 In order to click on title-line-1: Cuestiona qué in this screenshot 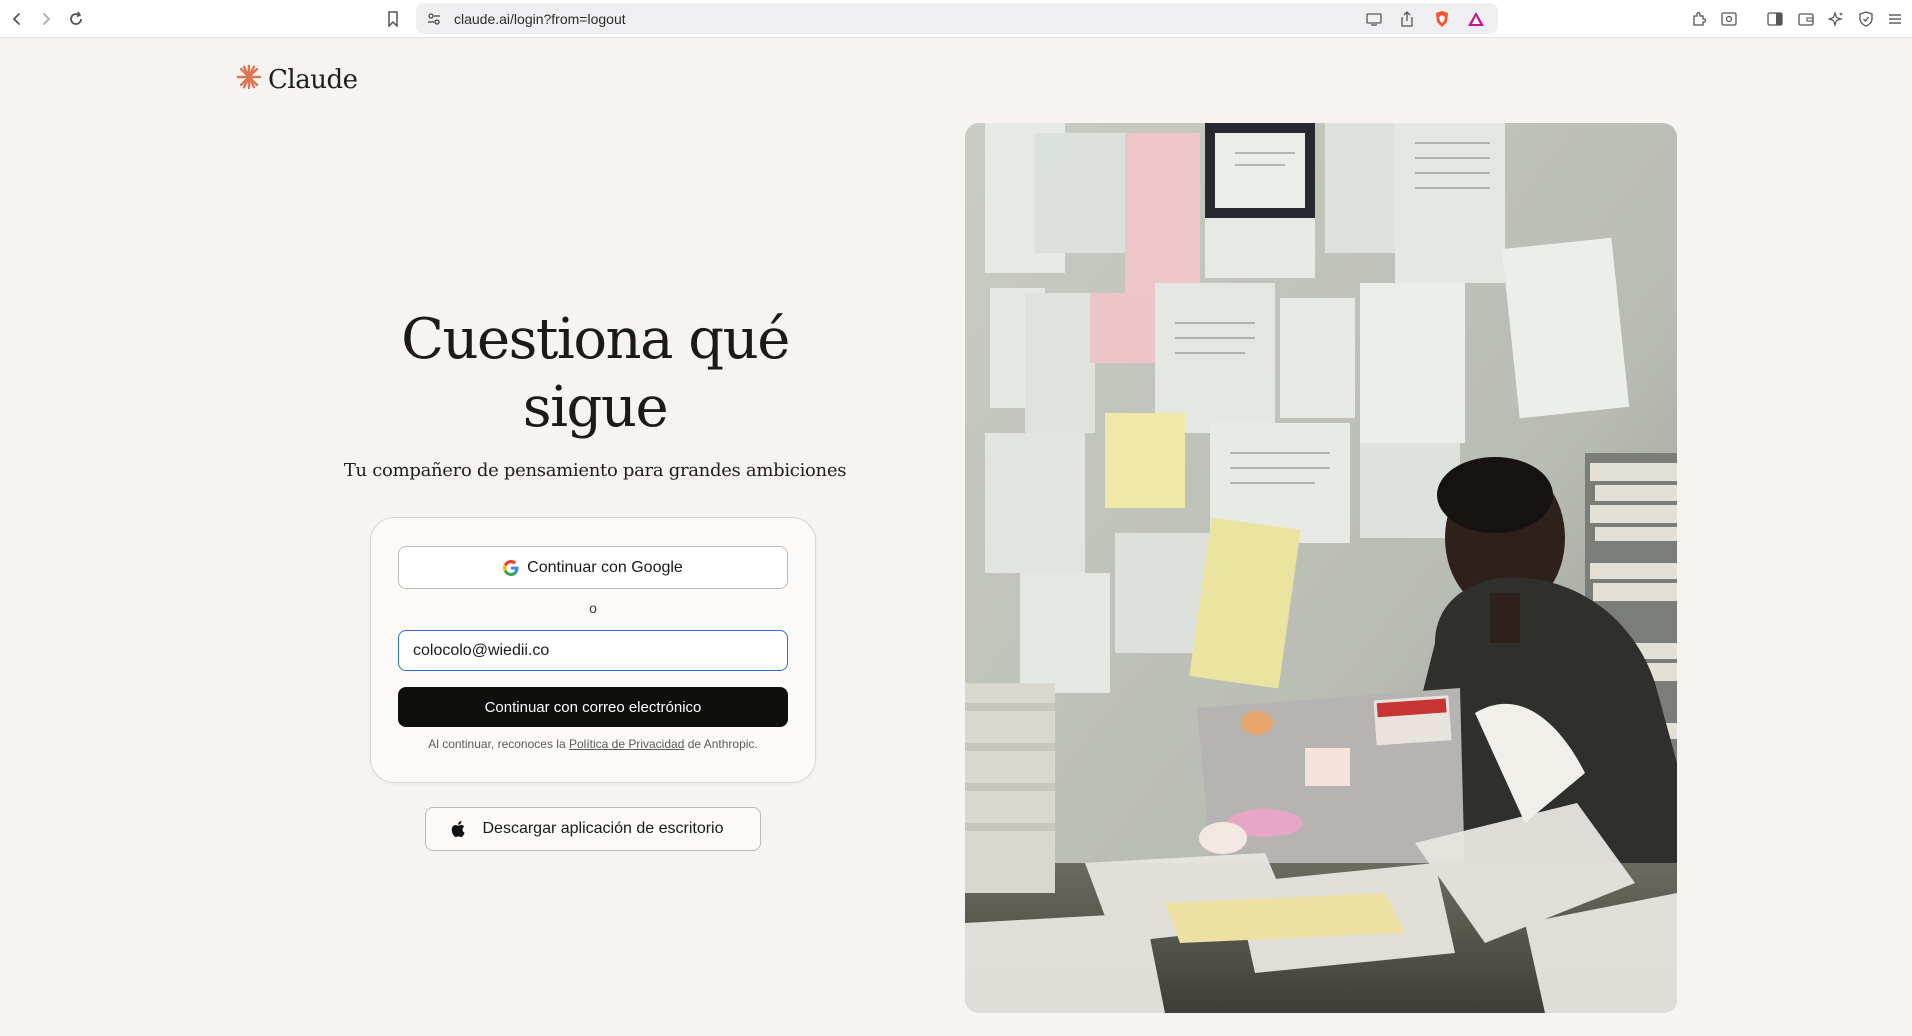, I will do `click(595, 339)`.